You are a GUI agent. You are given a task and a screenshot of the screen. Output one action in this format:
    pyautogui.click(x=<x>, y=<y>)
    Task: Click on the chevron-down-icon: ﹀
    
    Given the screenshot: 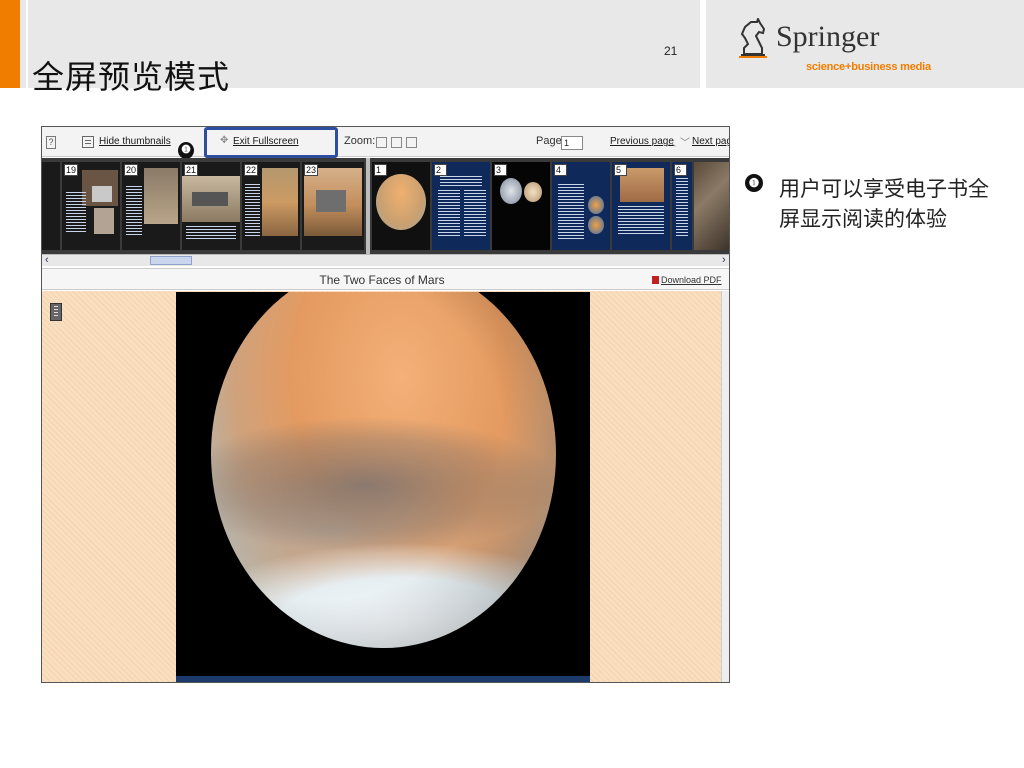 What is the action you would take?
    pyautogui.click(x=685, y=141)
    